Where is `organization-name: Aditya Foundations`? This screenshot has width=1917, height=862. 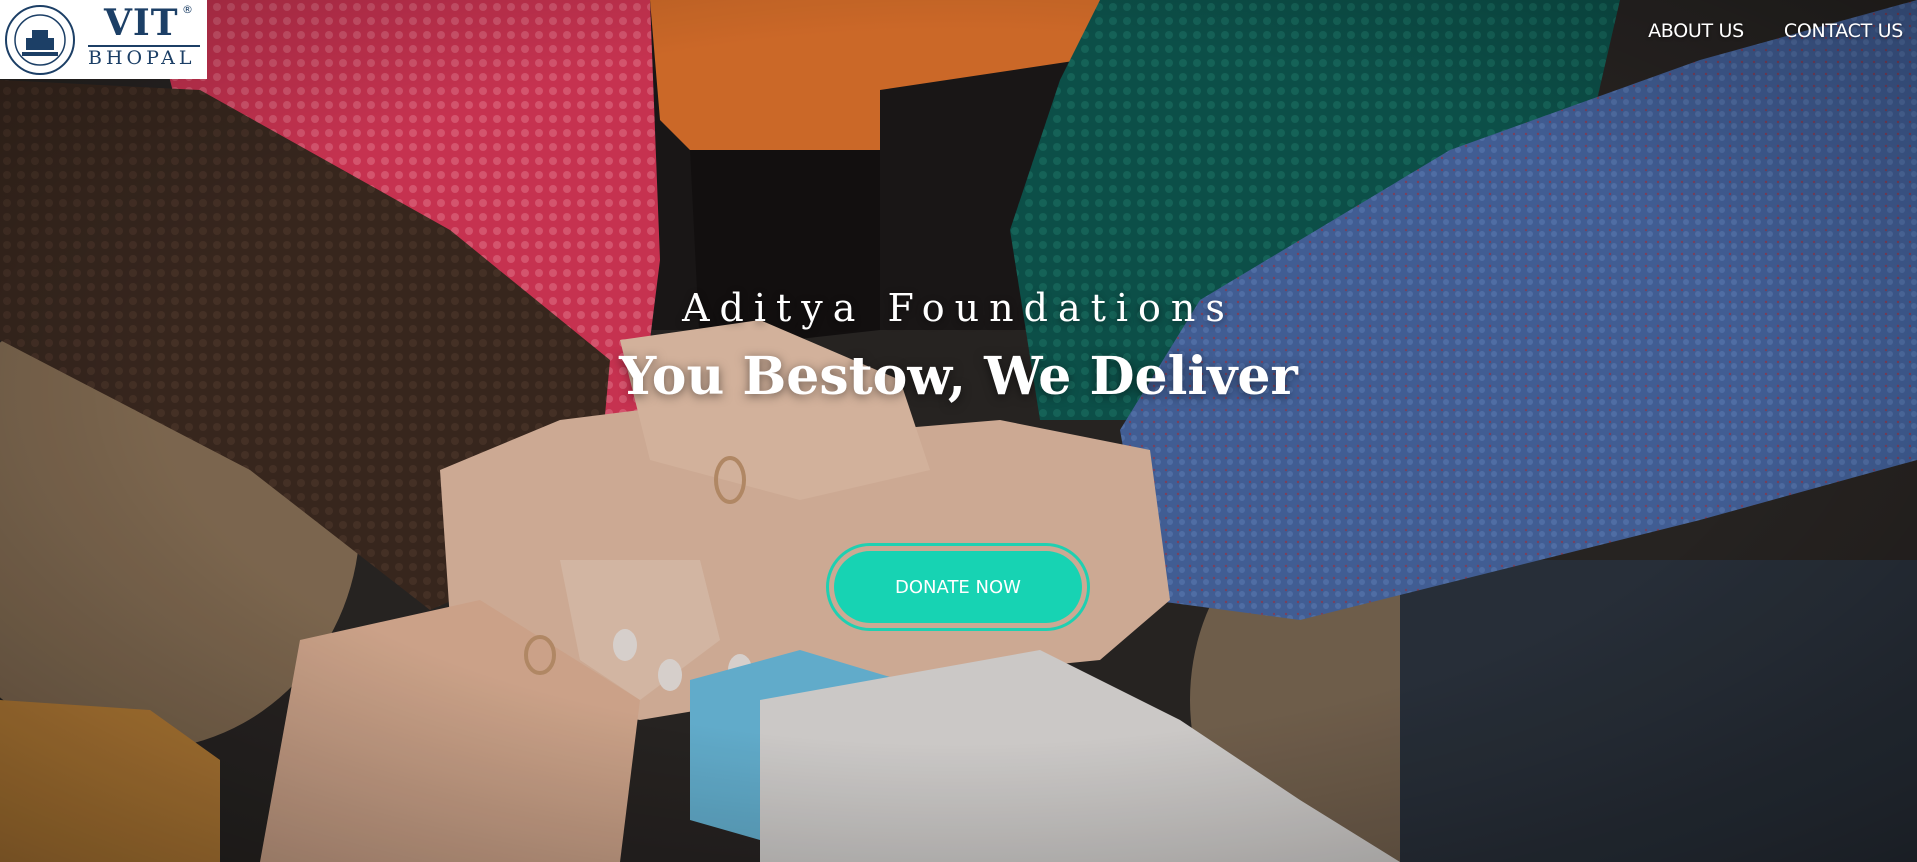 organization-name: Aditya Foundations is located at coordinates (958, 308).